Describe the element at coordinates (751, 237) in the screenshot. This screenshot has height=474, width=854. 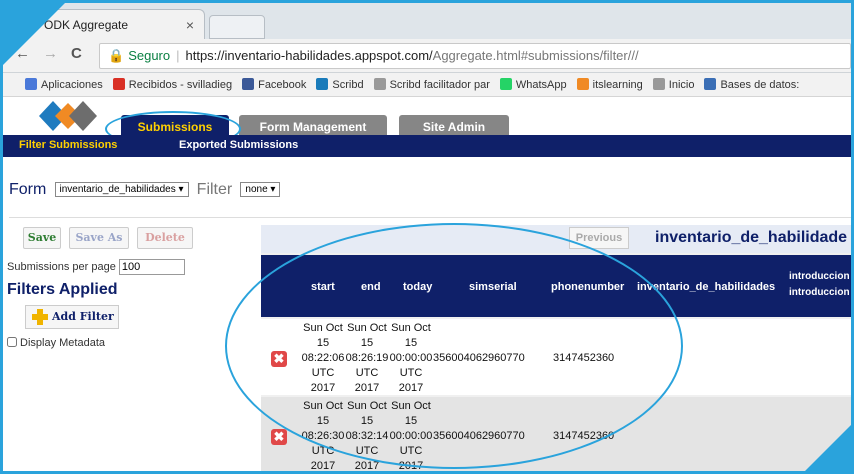
I see `table-form-title: inventario_de_habilidade` at that location.